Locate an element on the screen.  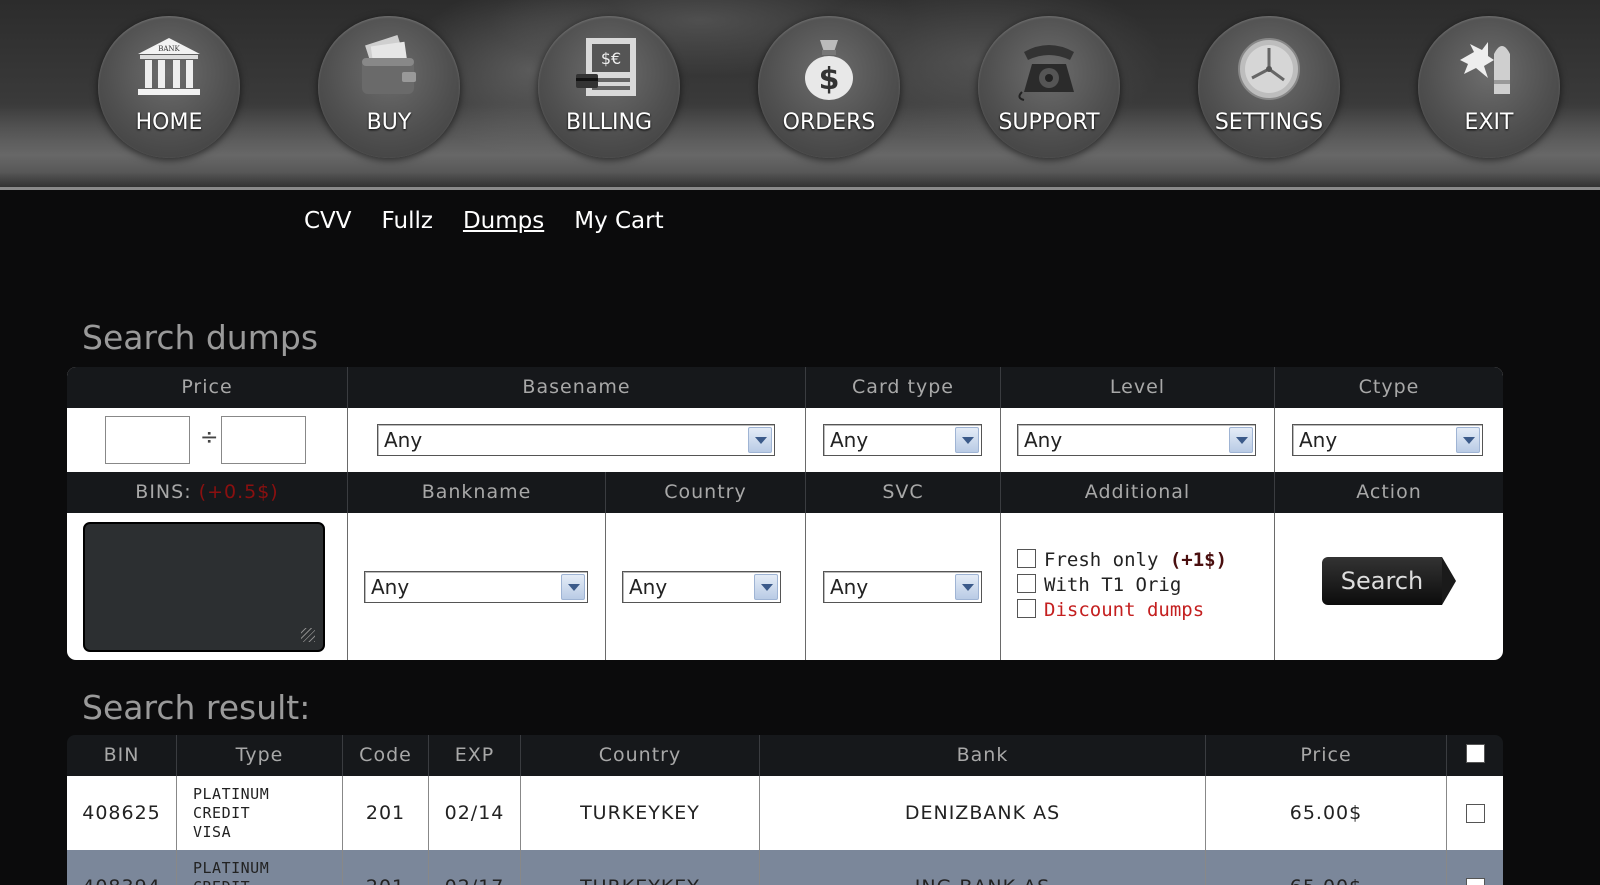
country-select: Any is located at coordinates (701, 587).